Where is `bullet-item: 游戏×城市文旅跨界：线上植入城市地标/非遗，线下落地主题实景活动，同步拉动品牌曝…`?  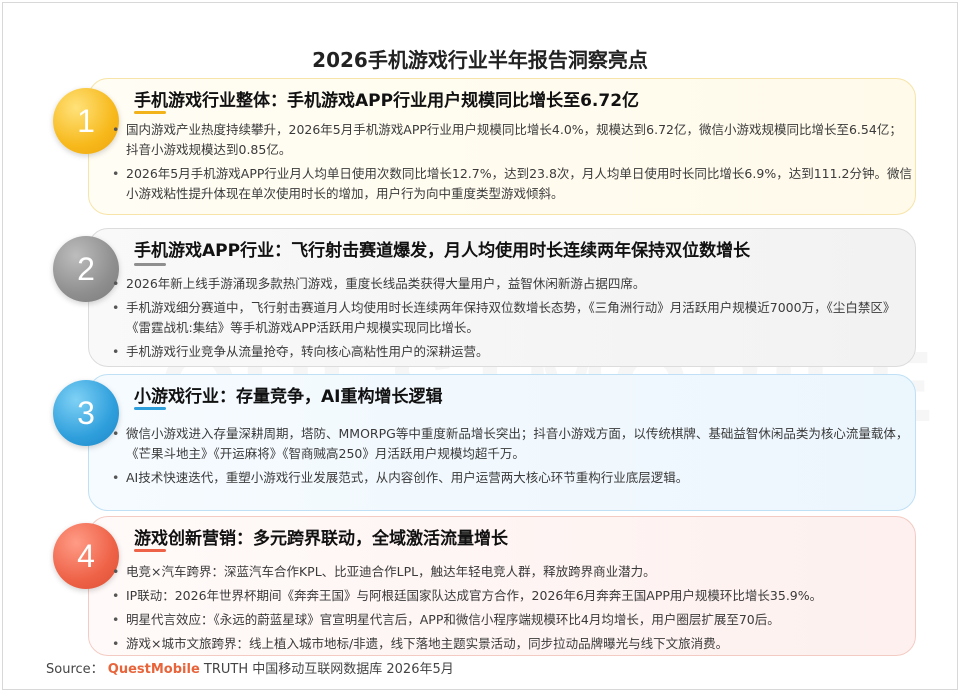 bullet-item: 游戏×城市文旅跨界：线上植入城市地标/非遗，线下落地主题实景活动，同步拉动品牌曝… is located at coordinates (512, 644).